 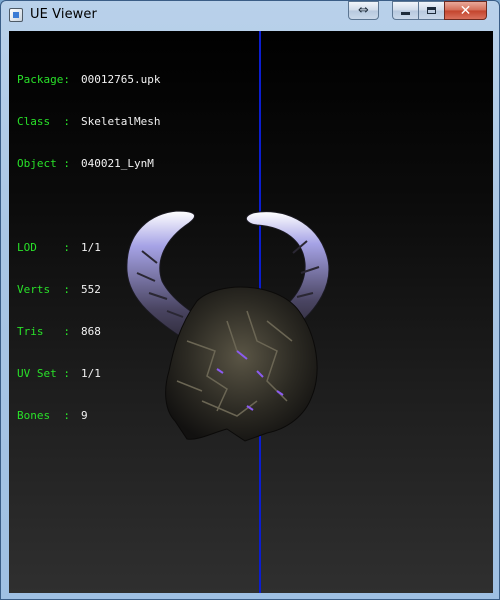 What do you see at coordinates (16, 15) in the screenshot?
I see `app-icon` at bounding box center [16, 15].